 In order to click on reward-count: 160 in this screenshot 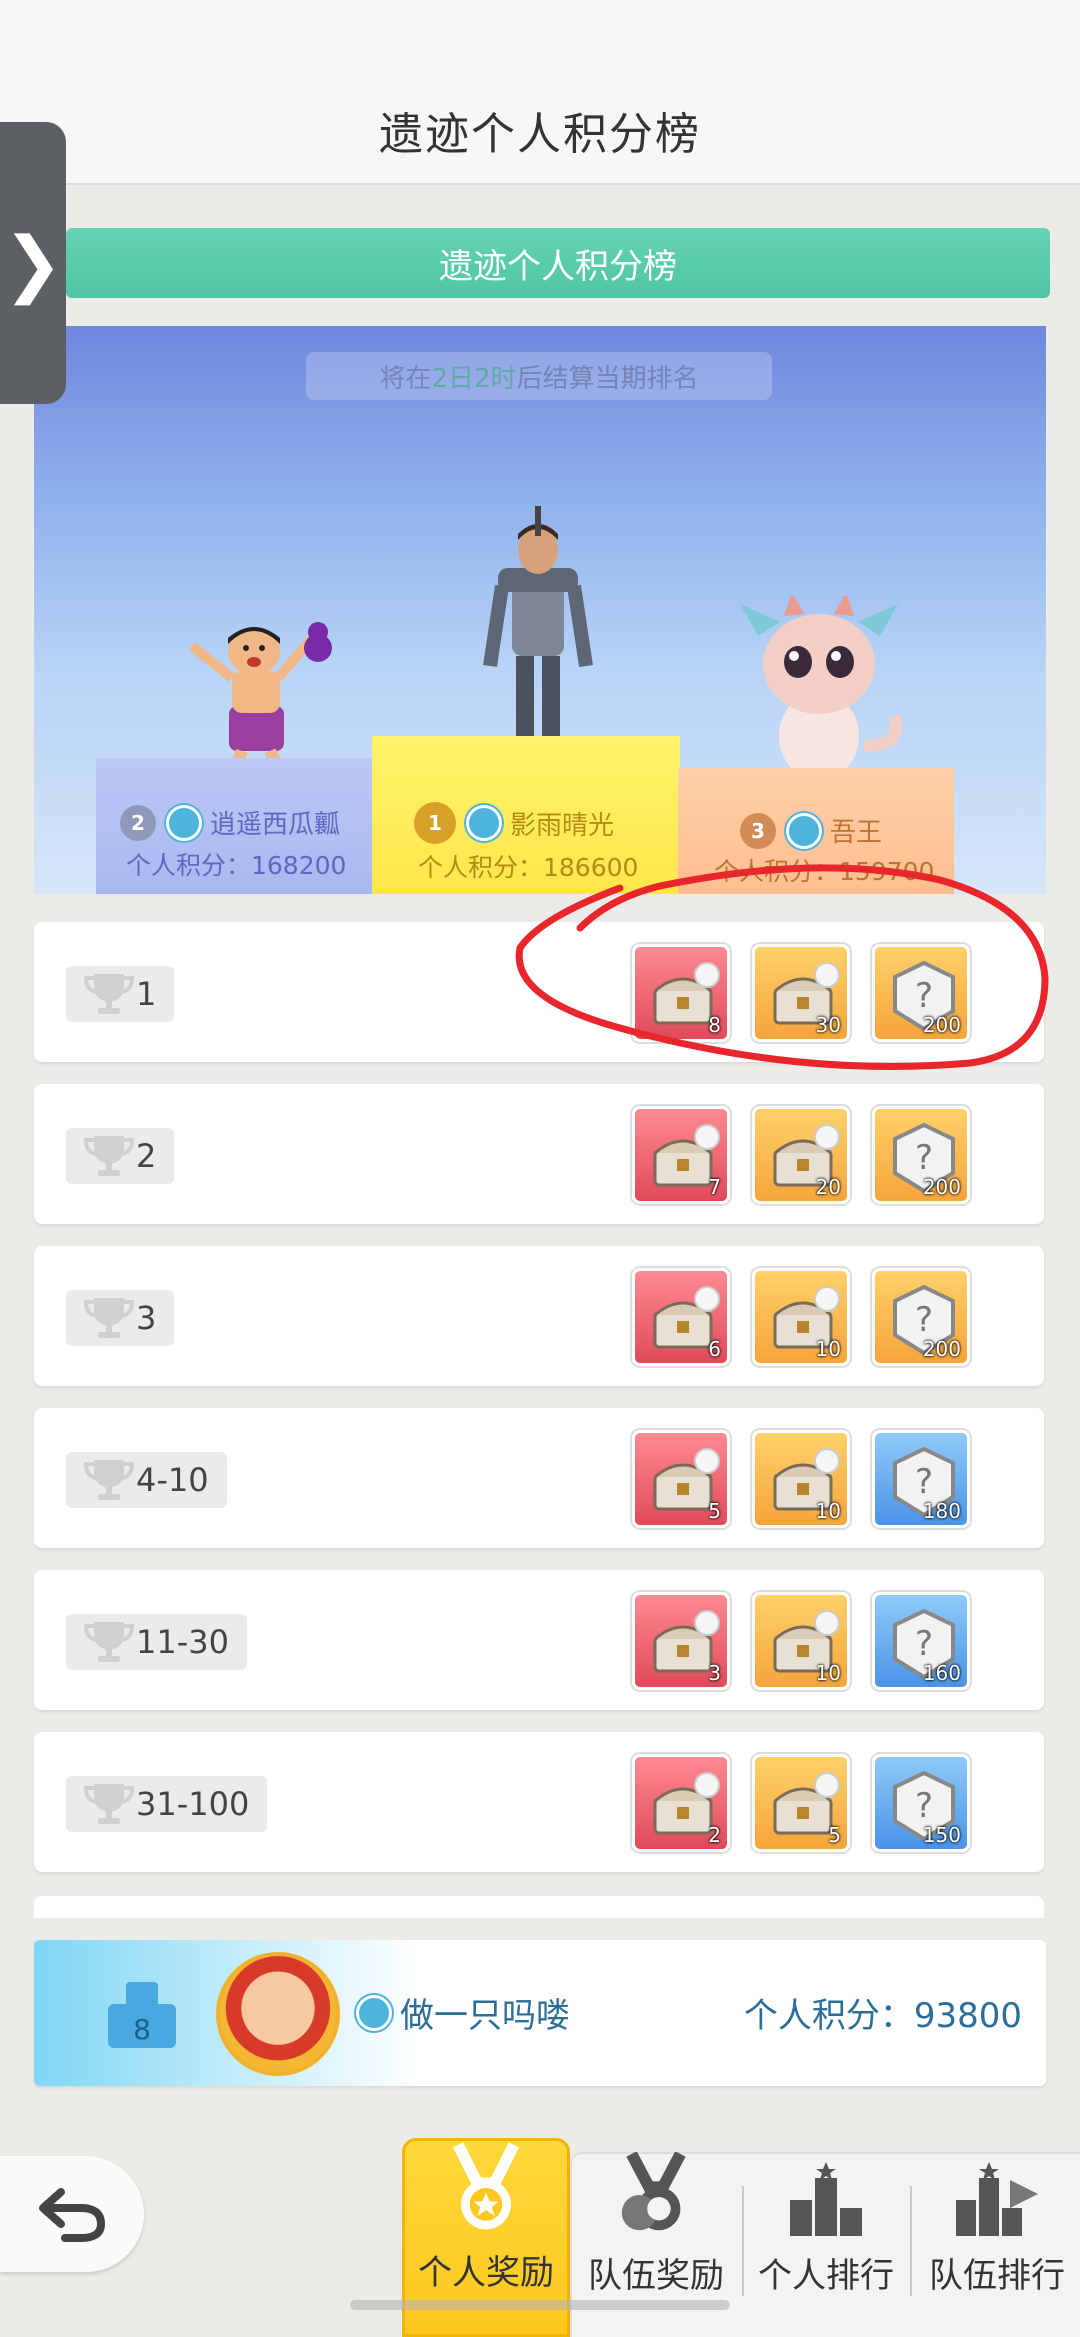, I will do `click(941, 1673)`.